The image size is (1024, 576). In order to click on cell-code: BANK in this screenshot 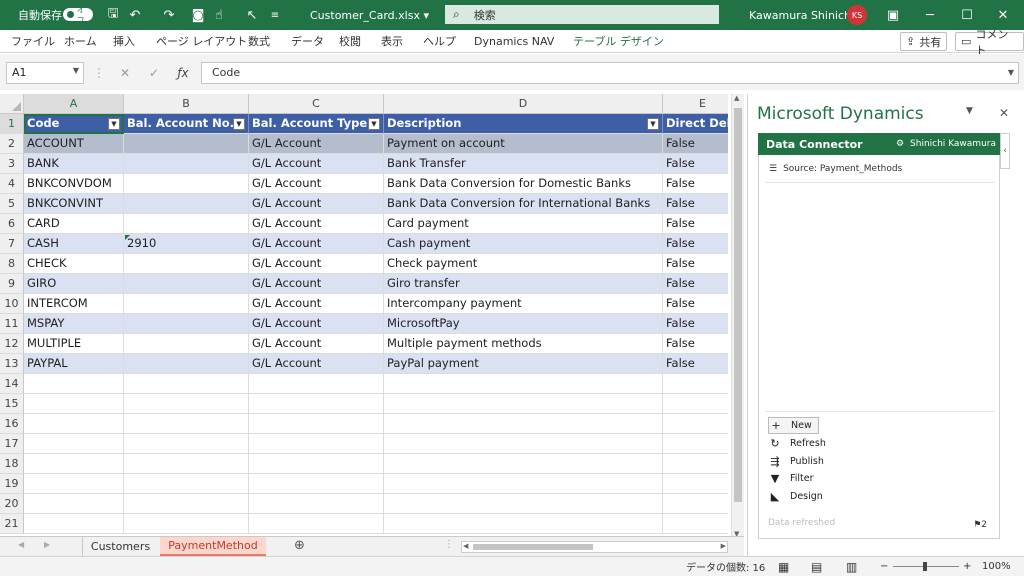, I will do `click(74, 164)`.